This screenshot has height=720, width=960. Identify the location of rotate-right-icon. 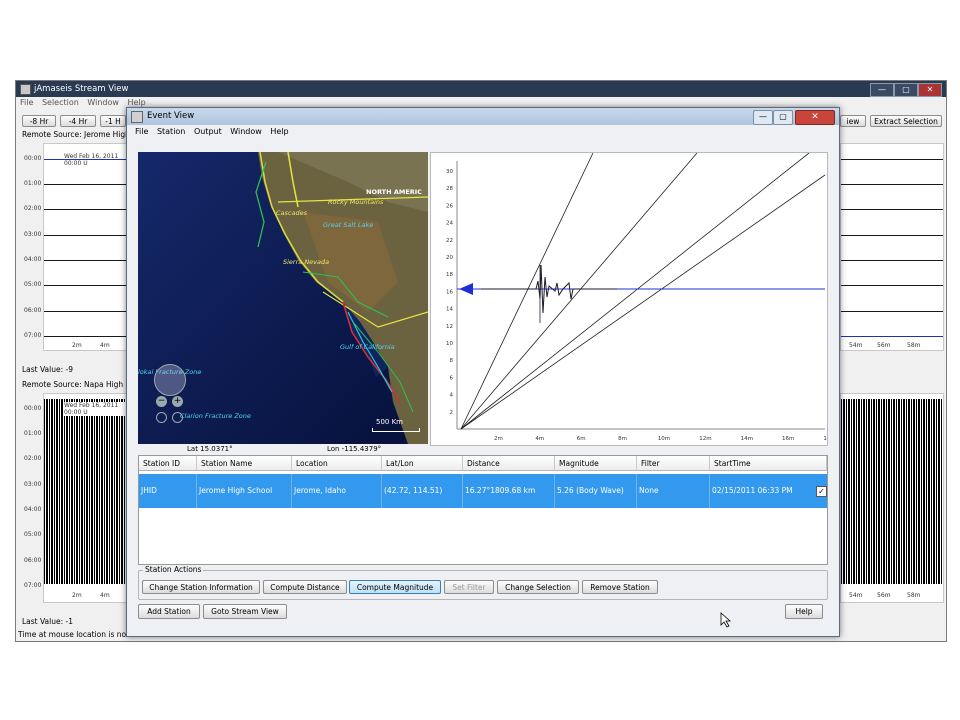
(177, 417).